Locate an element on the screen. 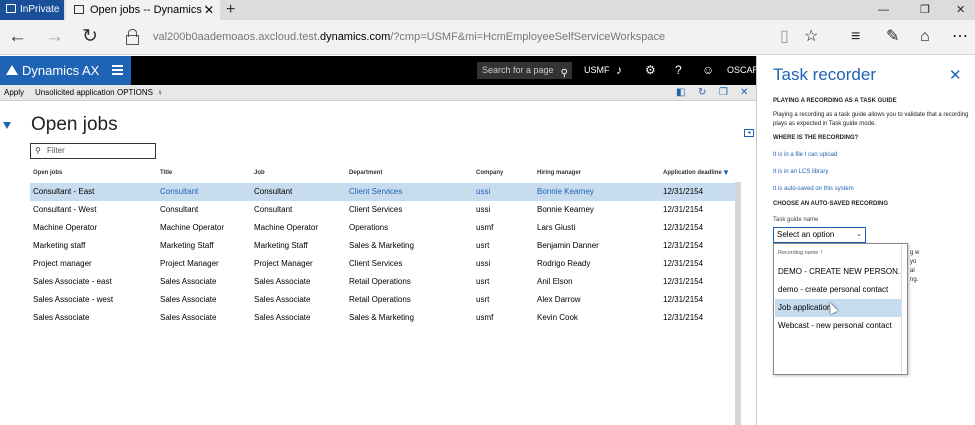 This screenshot has width=975, height=425. scrollbar-thumb is located at coordinates (738, 303).